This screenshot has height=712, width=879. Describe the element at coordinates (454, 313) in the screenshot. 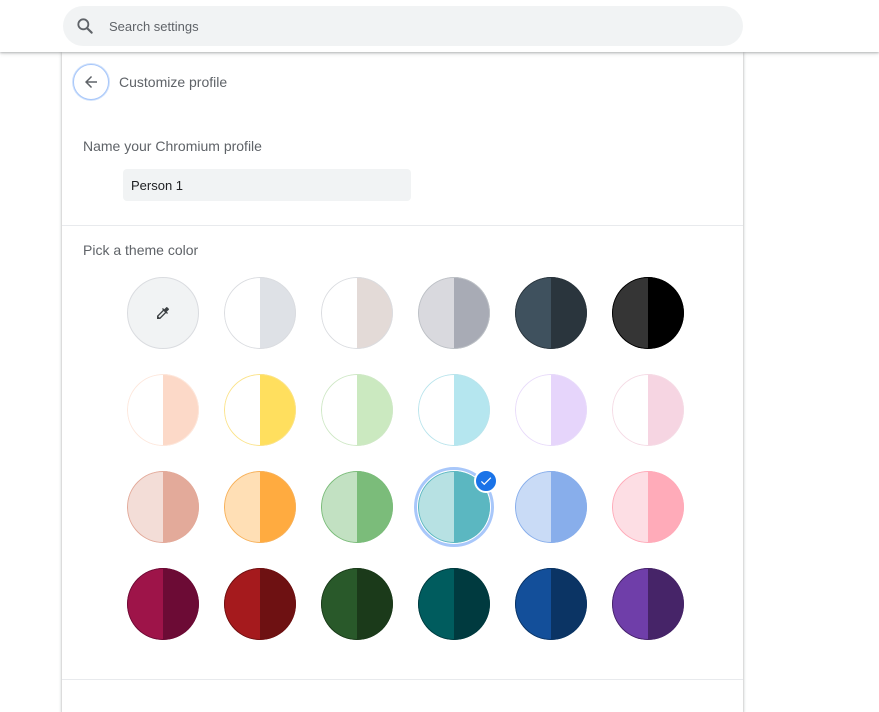

I see `theme-swatch-grey` at that location.